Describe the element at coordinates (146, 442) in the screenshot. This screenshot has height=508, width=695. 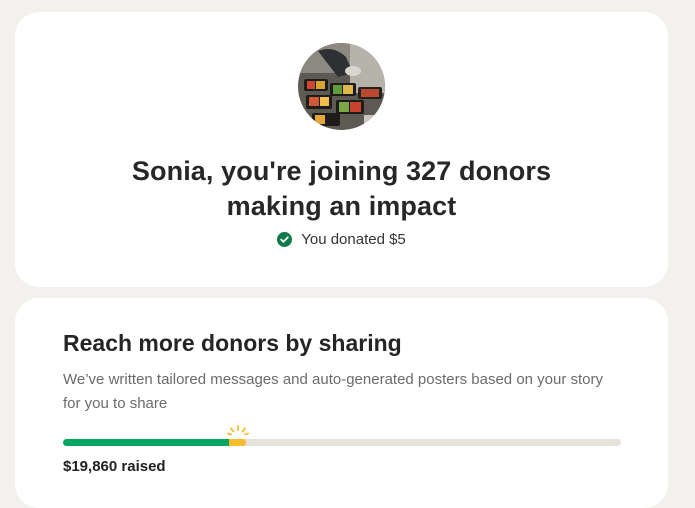
I see `progress-raised-fill` at that location.